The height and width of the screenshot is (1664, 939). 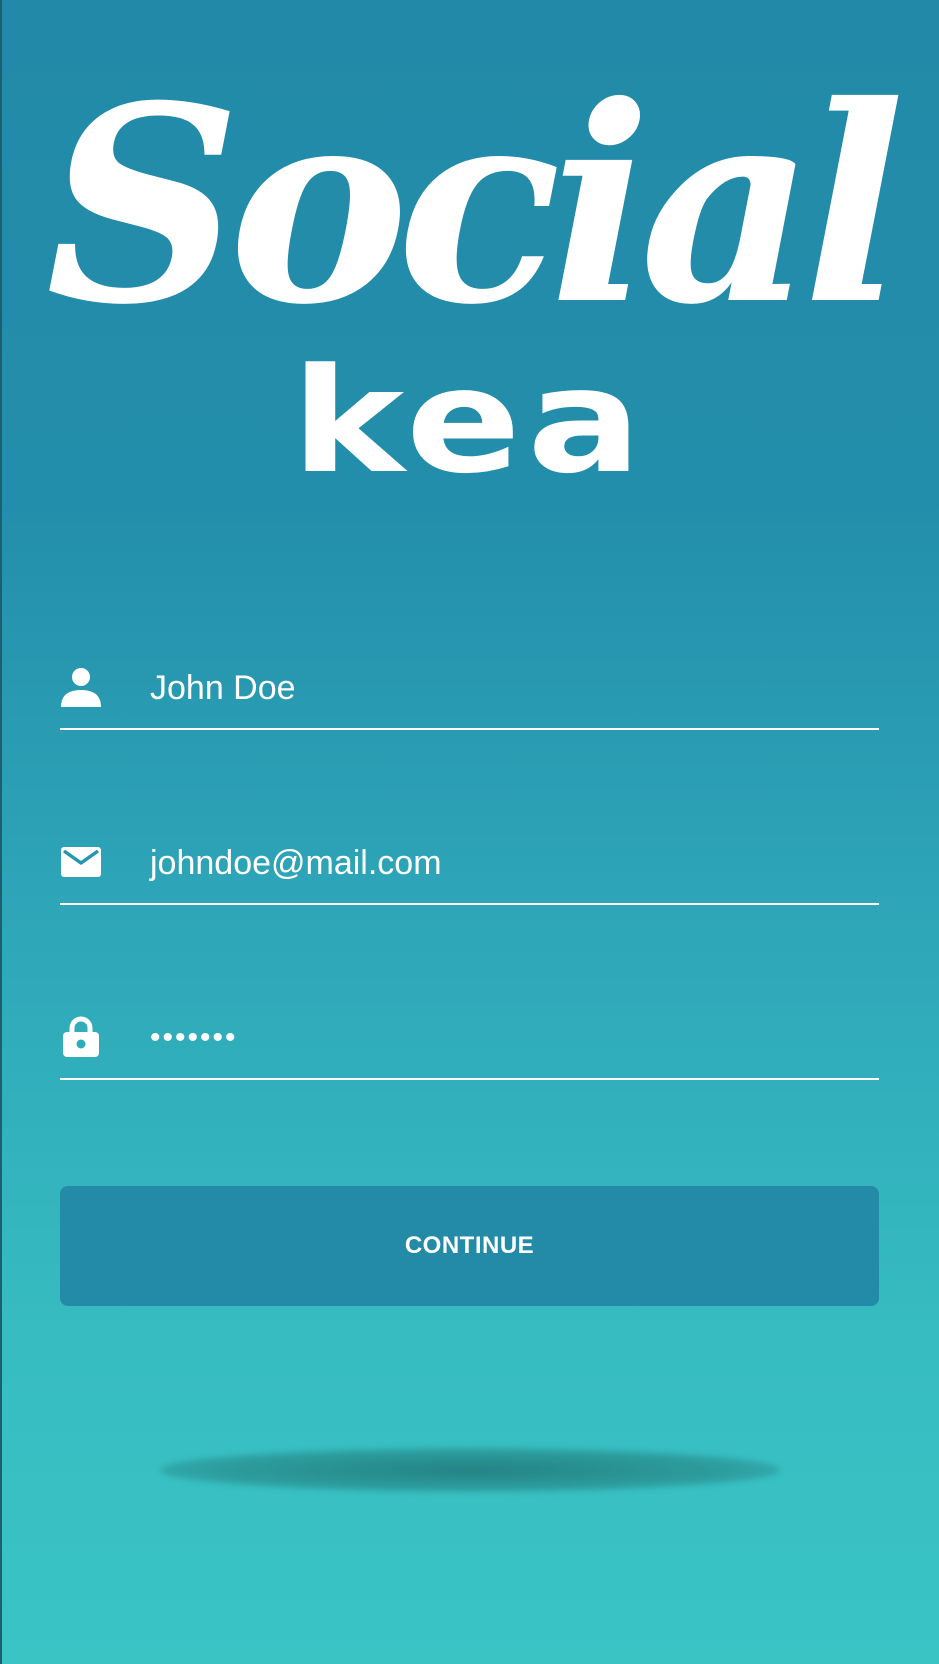 I want to click on email-input: johndoe@mail.com, so click(x=296, y=863).